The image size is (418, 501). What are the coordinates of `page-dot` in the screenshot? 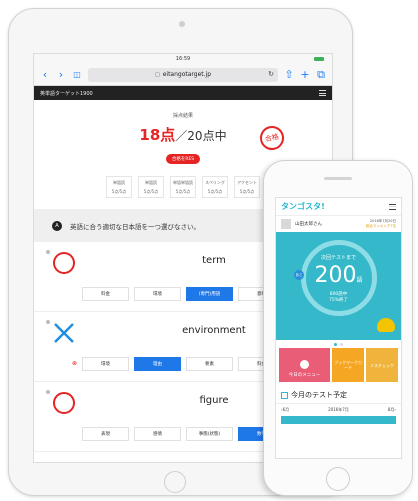 It's located at (341, 344).